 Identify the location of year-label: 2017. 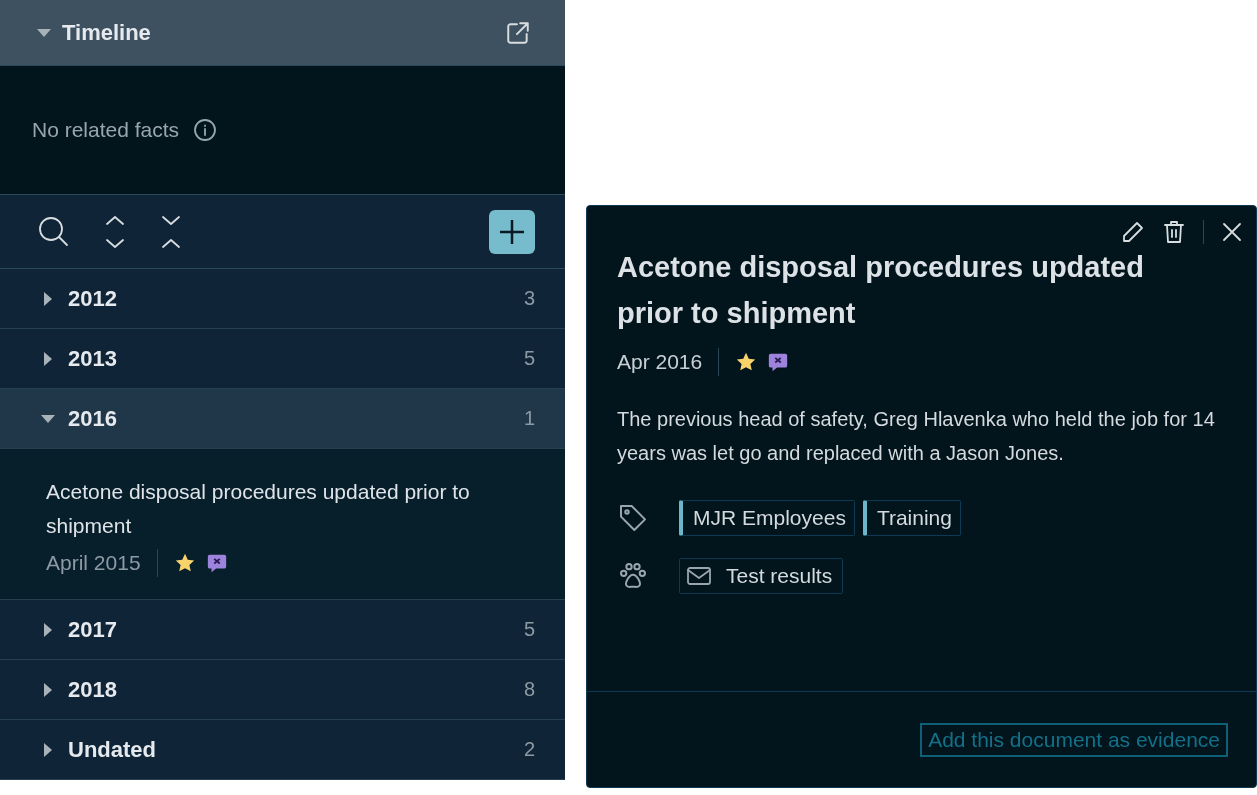
(93, 629).